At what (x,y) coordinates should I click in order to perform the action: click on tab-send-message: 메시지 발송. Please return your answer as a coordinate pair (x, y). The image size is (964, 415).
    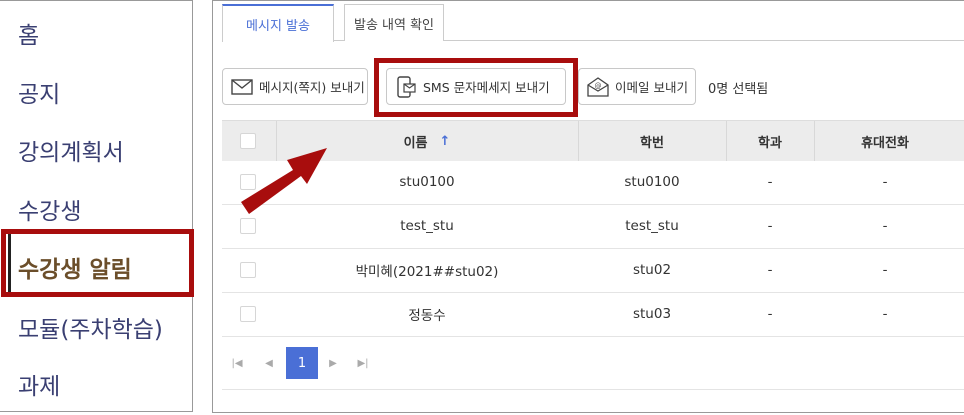
    Looking at the image, I should click on (278, 23).